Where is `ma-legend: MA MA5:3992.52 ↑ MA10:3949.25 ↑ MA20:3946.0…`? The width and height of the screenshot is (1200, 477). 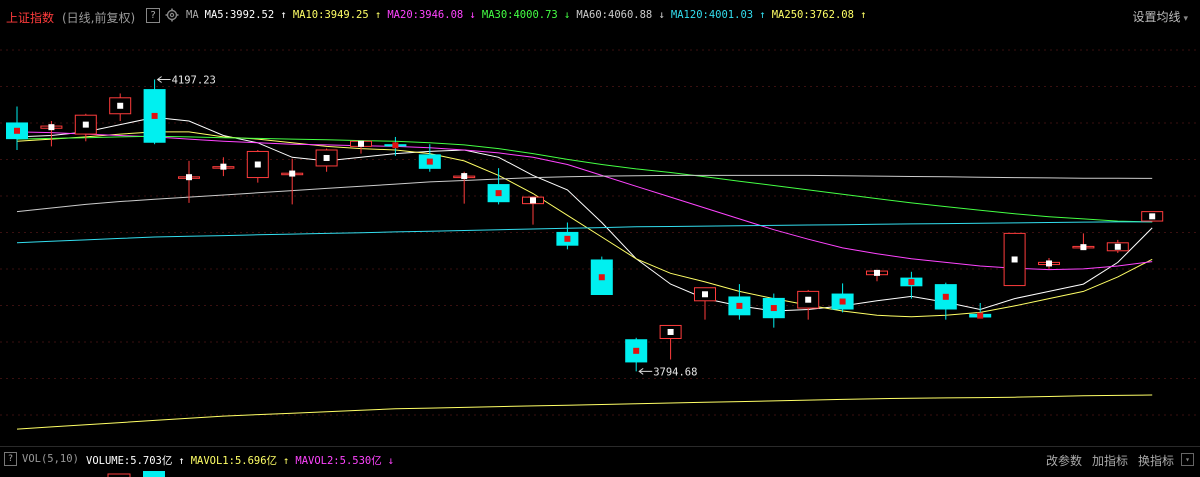
ma-legend: MA MA5:3992.52 ↑ MA10:3949.25 ↑ MA20:3946.0… is located at coordinates (529, 15).